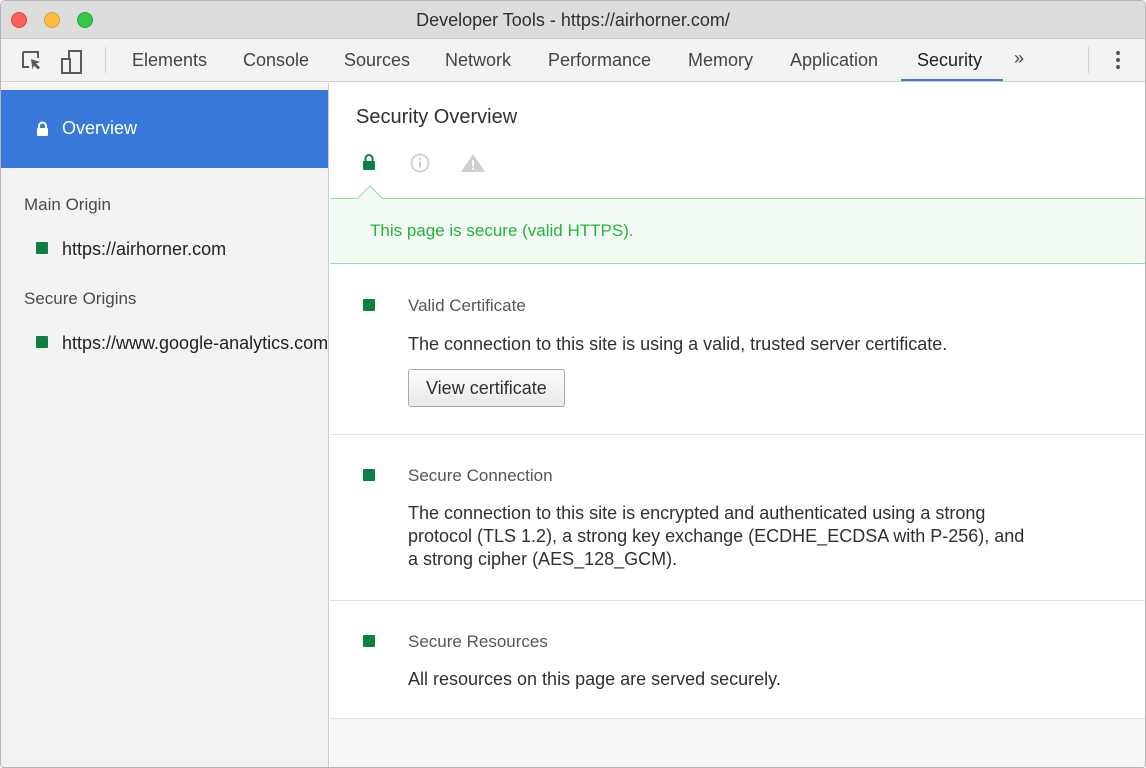 This screenshot has height=768, width=1146. What do you see at coordinates (502, 230) in the screenshot?
I see `security-summary-text: This page is secure (valid HTTPS).` at bounding box center [502, 230].